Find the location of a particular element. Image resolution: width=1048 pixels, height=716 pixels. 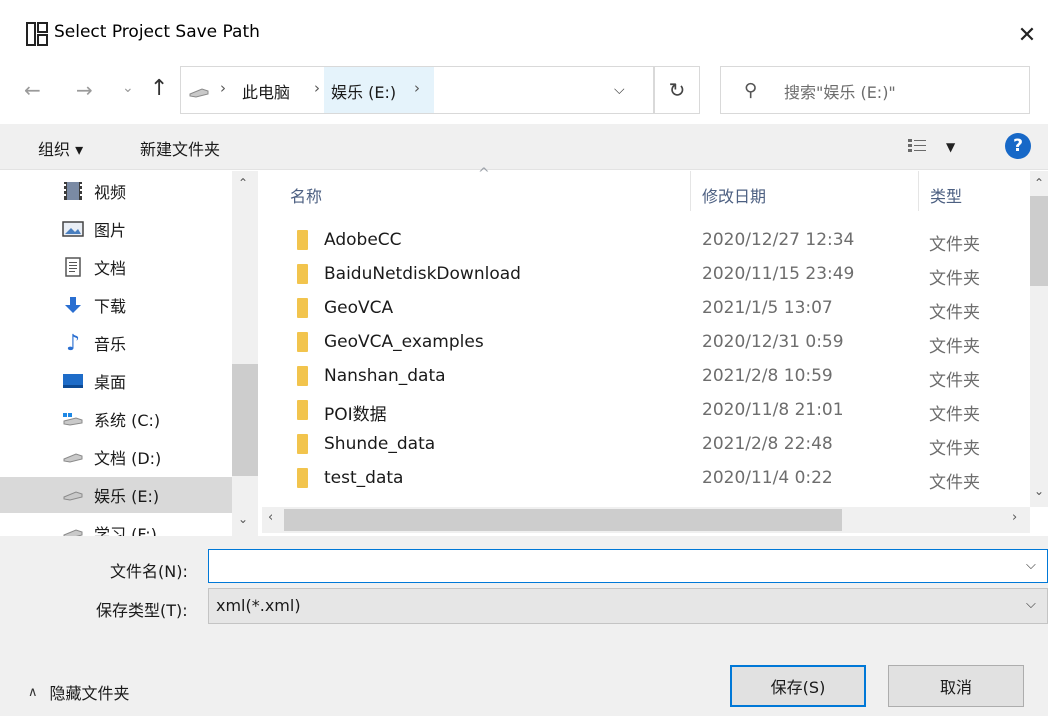

view-details-icon is located at coordinates (917, 146).